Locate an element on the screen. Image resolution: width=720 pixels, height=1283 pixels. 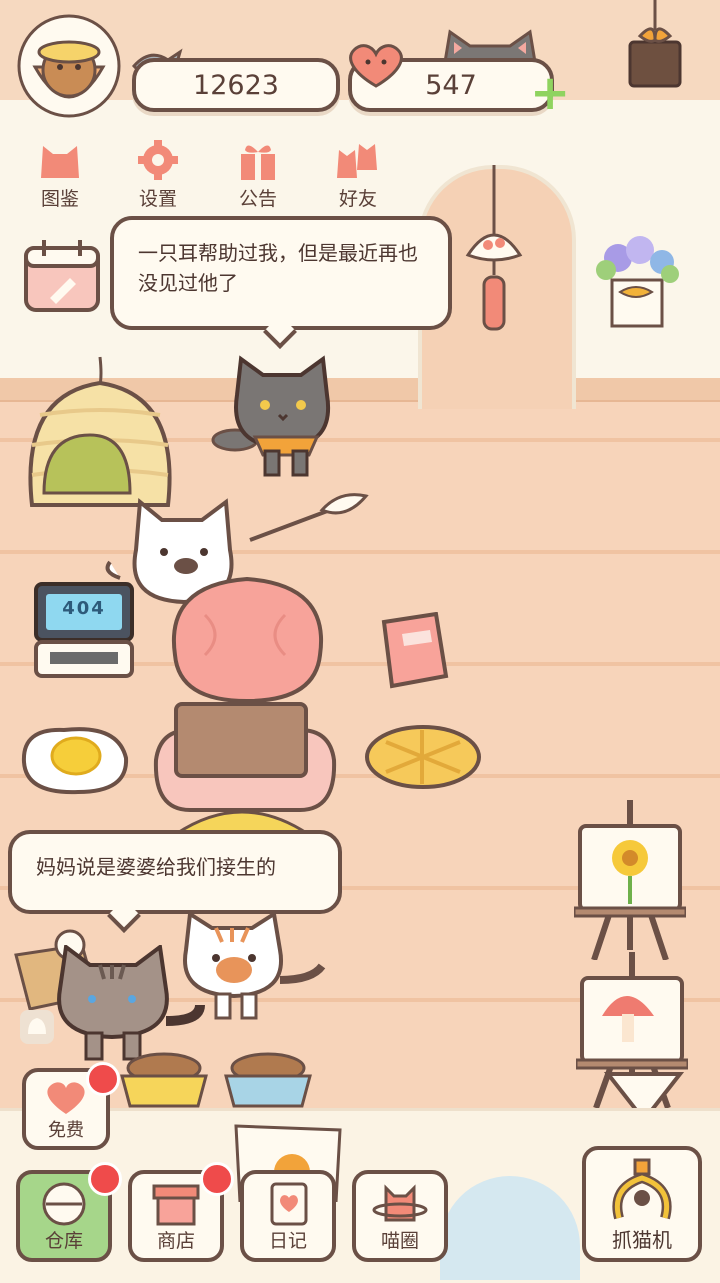
claw-machine-button: 抓猫机 is located at coordinates (642, 1204).